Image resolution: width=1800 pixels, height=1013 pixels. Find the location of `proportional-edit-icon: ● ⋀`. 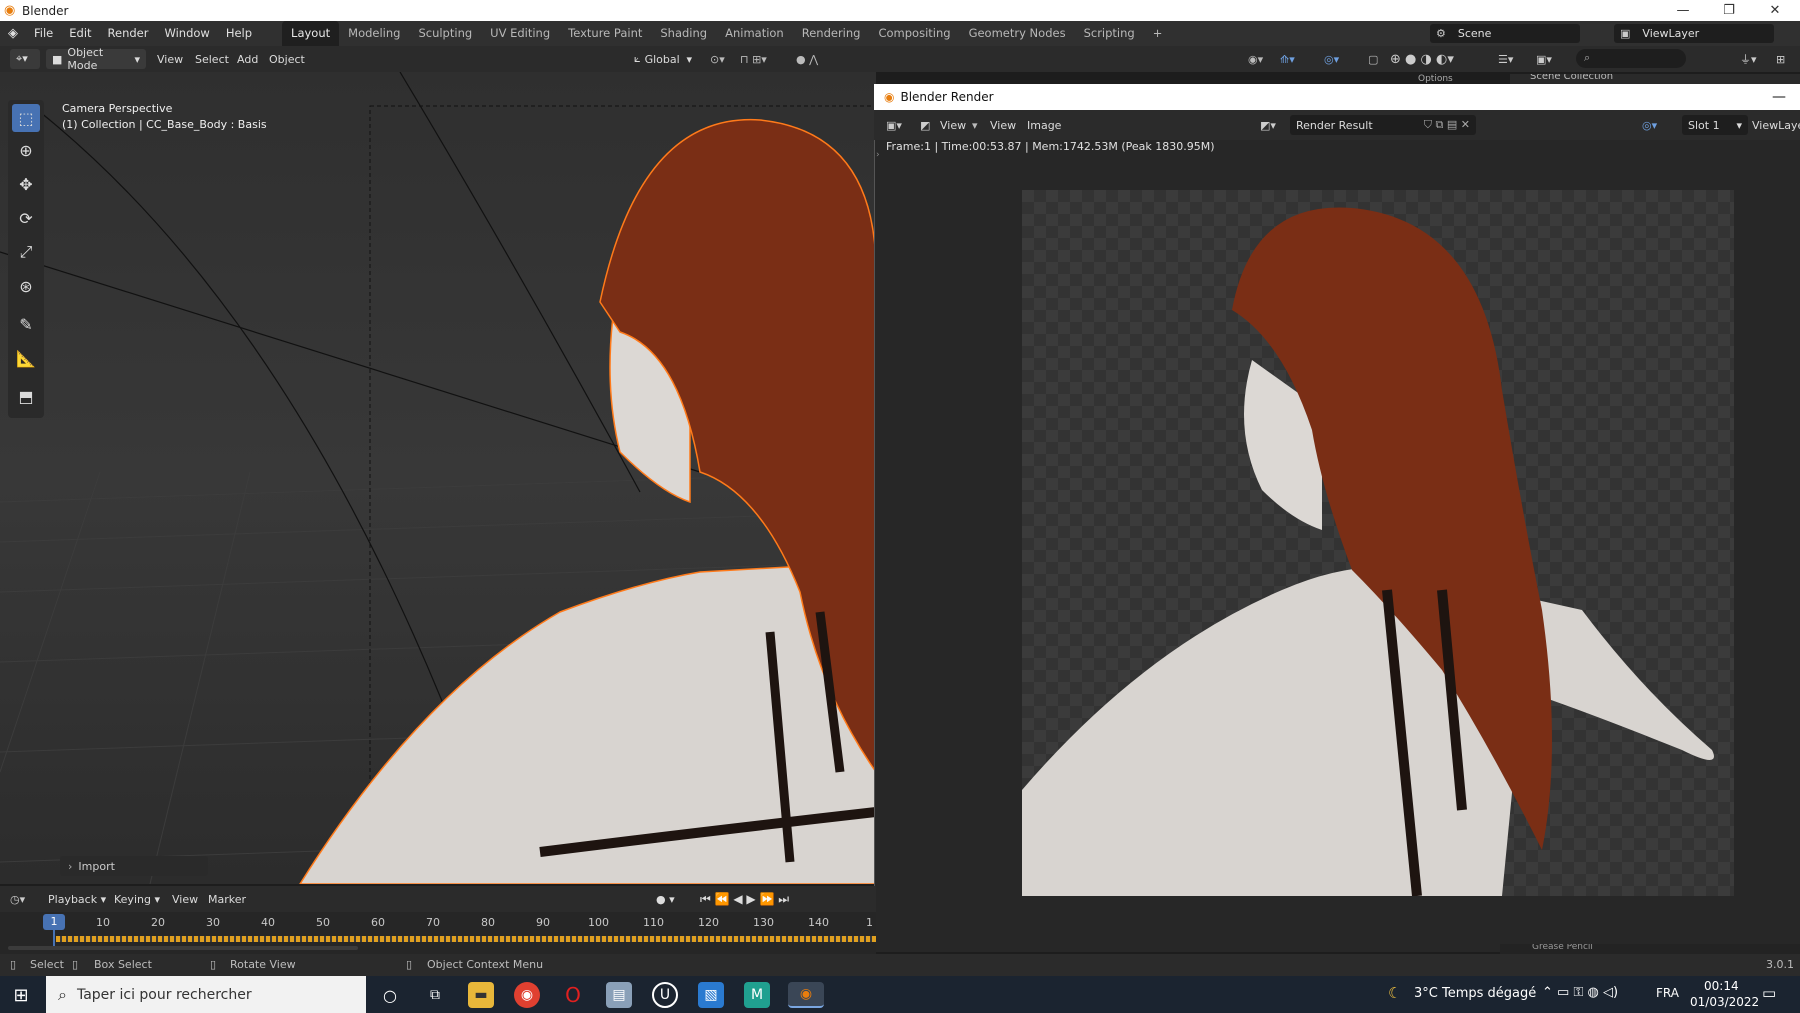

proportional-edit-icon: ● ⋀ is located at coordinates (807, 59).